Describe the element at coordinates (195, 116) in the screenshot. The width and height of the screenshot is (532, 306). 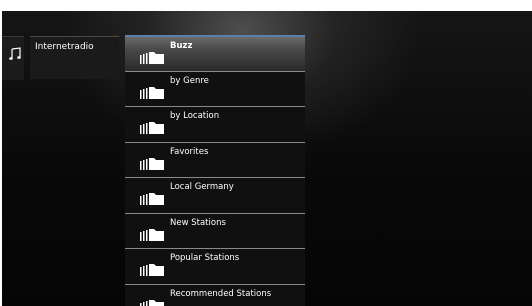
I see `menu-item-label: by Location` at that location.